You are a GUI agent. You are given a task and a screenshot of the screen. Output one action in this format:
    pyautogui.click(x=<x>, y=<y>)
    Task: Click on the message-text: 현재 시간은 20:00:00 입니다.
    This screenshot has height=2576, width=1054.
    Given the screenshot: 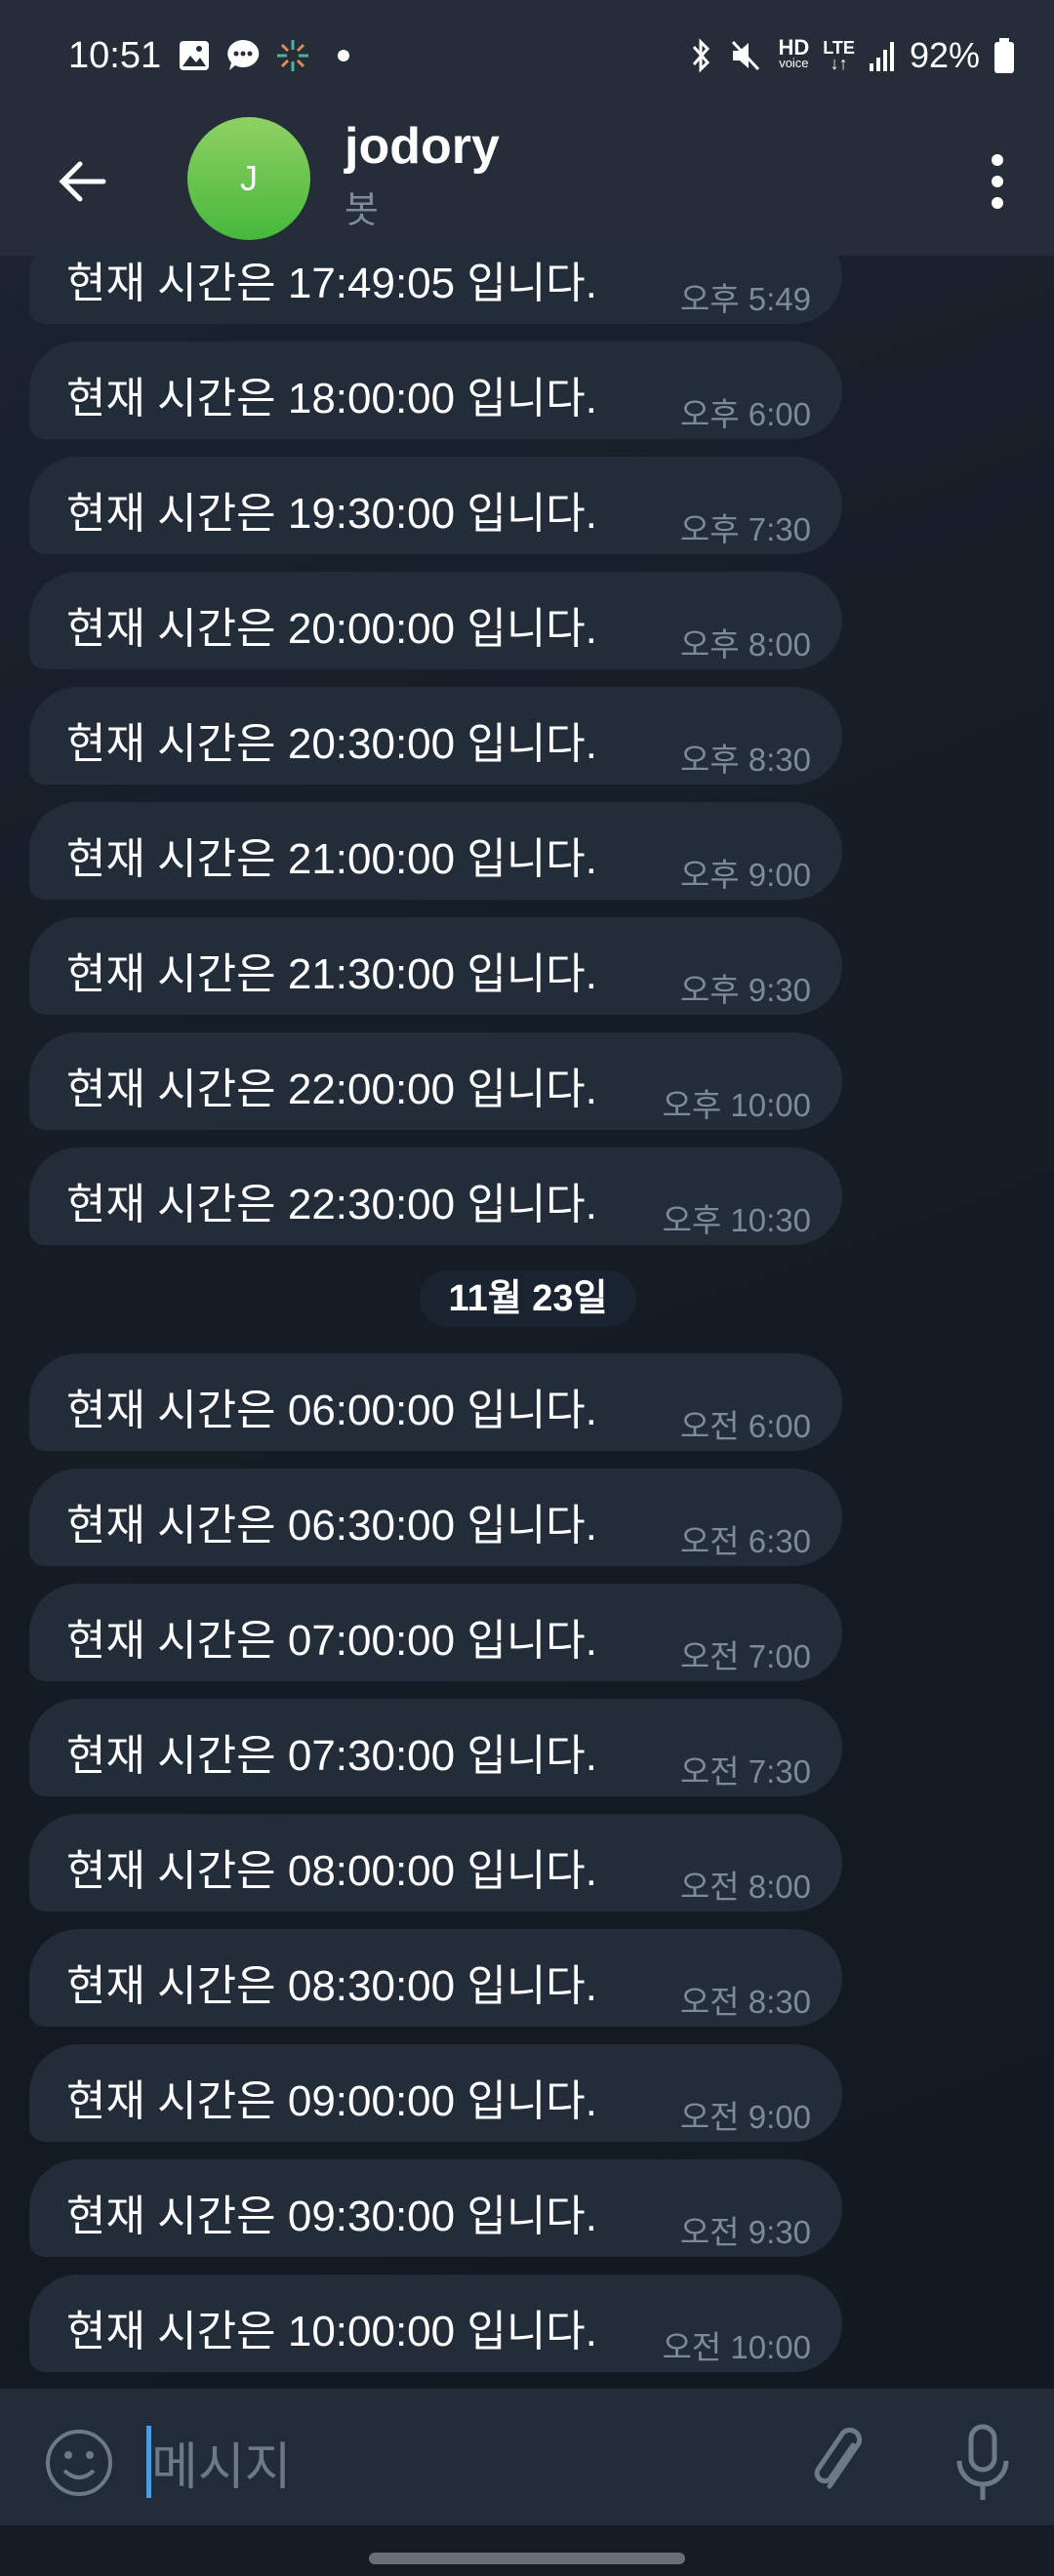 What is the action you would take?
    pyautogui.click(x=332, y=629)
    